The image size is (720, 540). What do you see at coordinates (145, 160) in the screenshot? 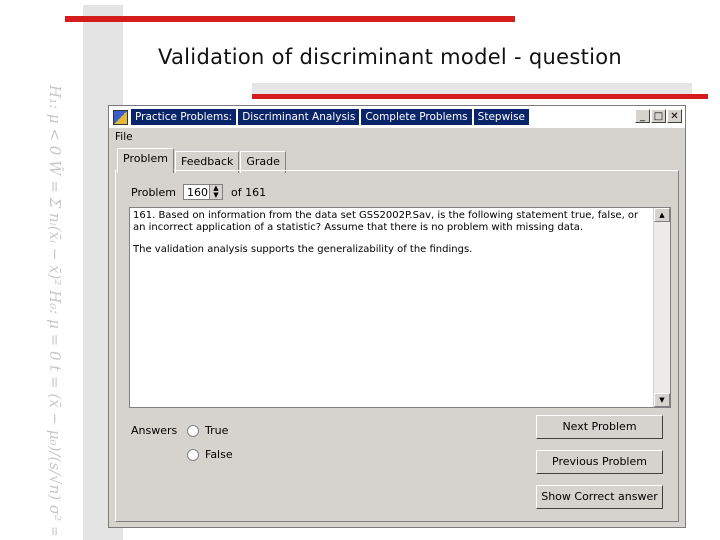
I see `tab-problem: Problem` at bounding box center [145, 160].